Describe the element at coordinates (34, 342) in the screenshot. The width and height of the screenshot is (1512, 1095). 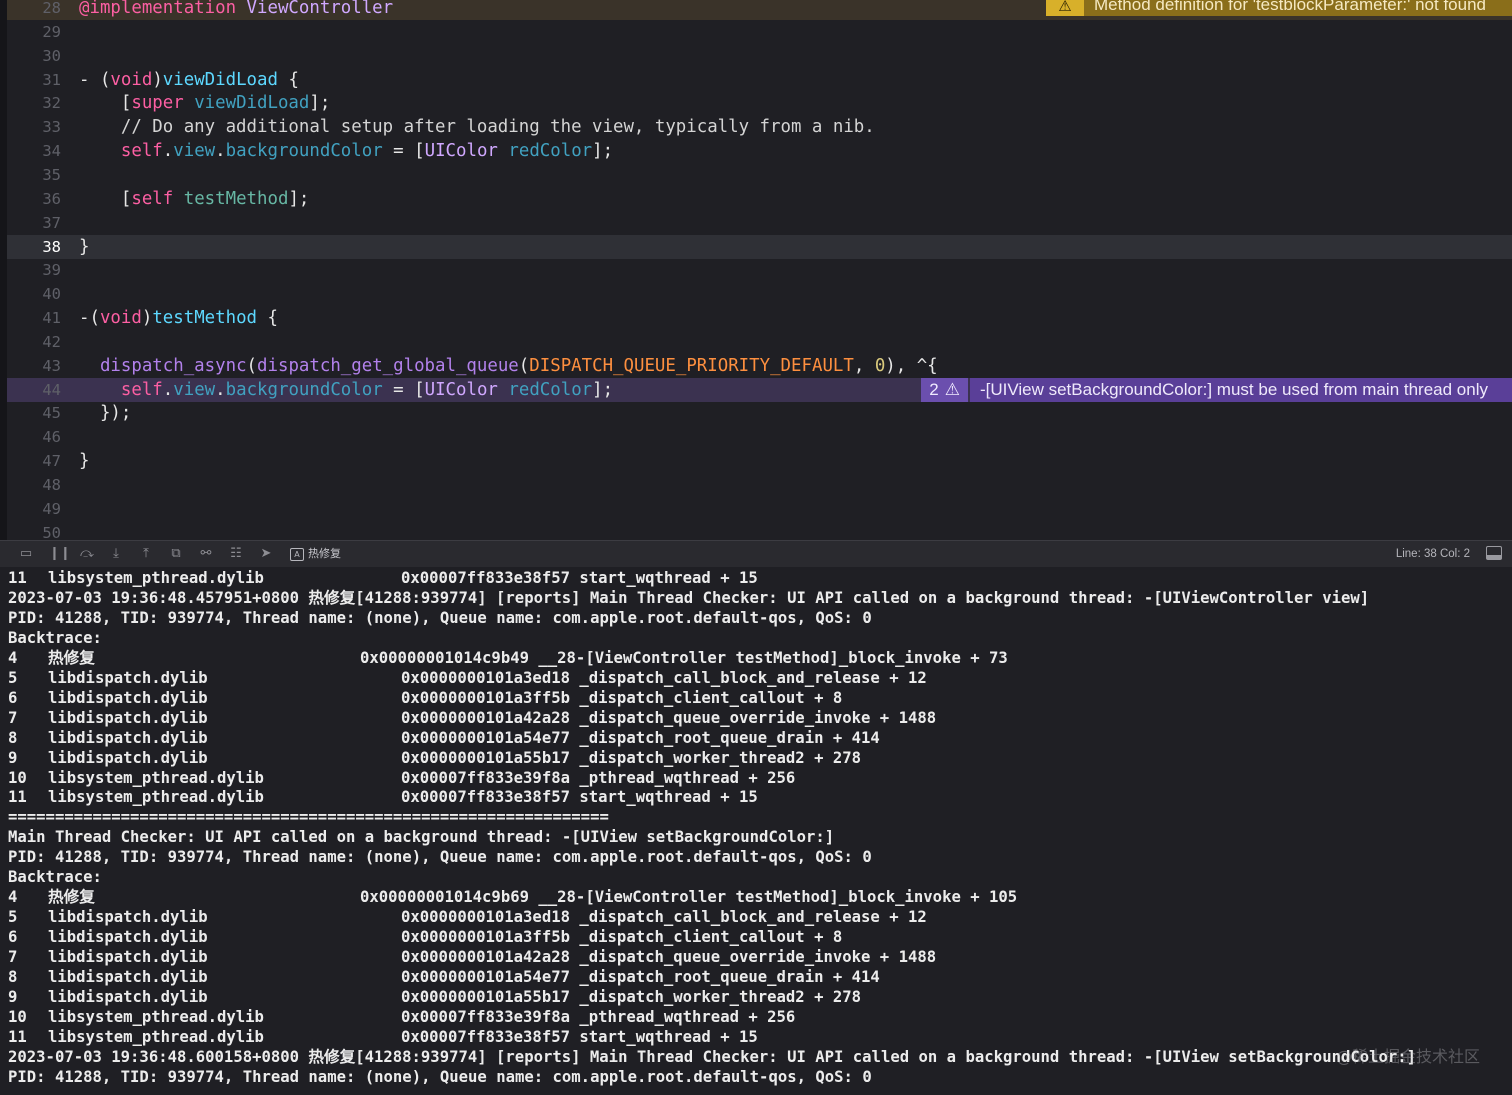
I see `line-number: 42` at that location.